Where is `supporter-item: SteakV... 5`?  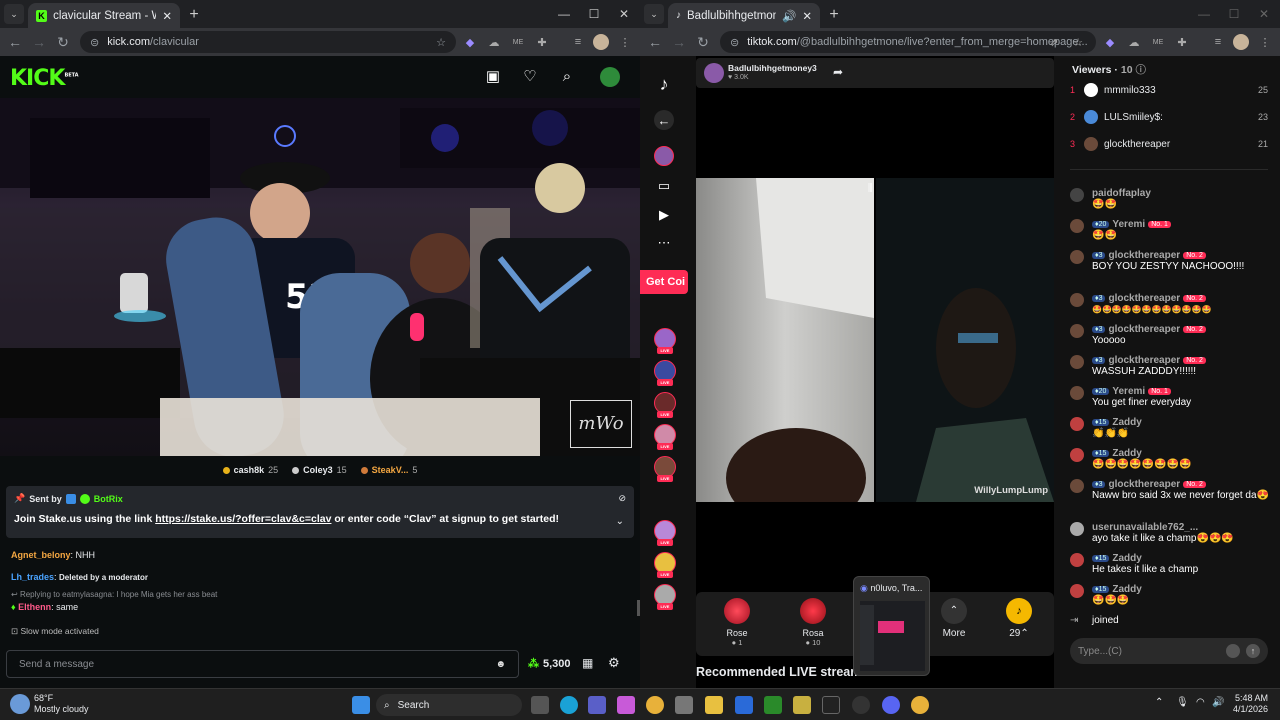
supporter-item: SteakV... 5 is located at coordinates (388, 470).